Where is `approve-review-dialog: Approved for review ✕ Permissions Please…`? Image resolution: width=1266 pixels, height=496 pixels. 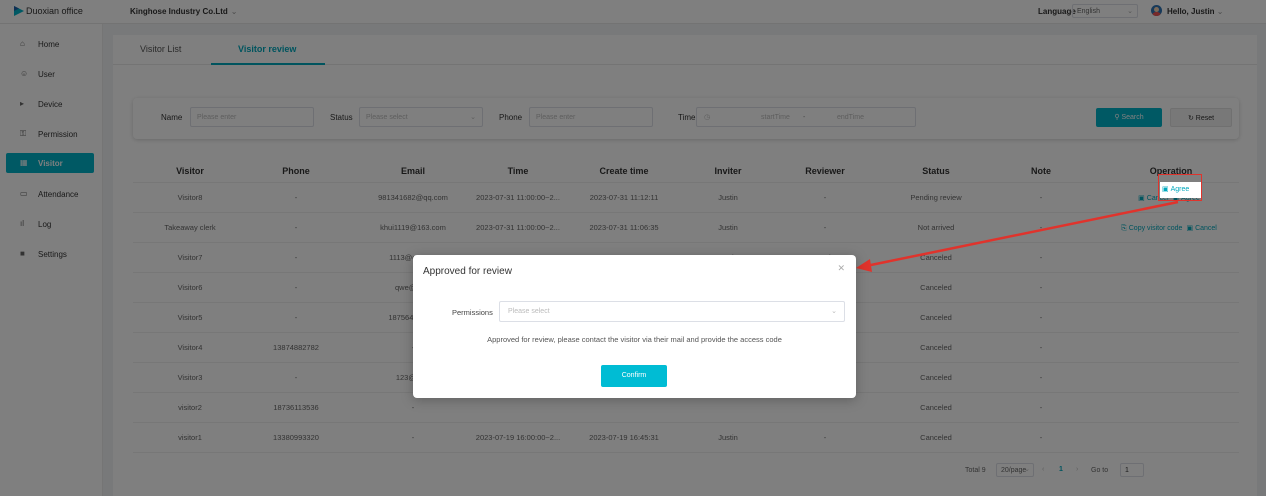
approve-review-dialog: Approved for review ✕ Permissions Please… is located at coordinates (634, 326).